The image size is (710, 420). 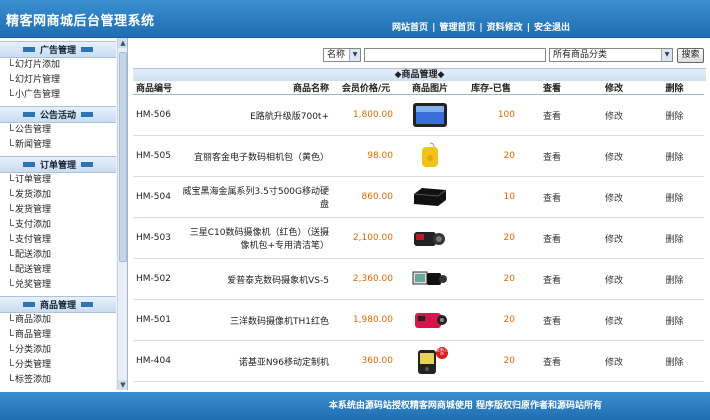 I want to click on new-badge: 全新上市, so click(x=442, y=352).